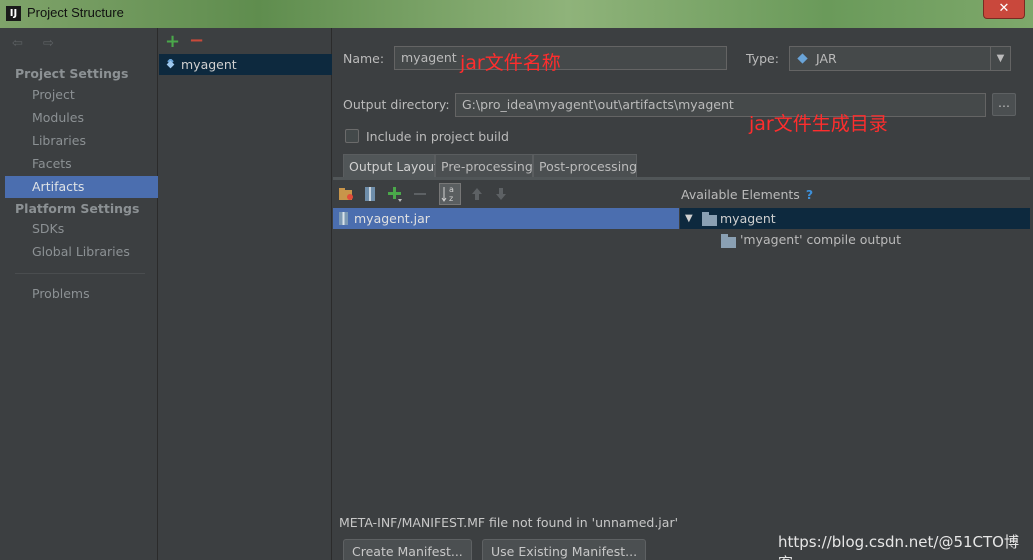 The height and width of the screenshot is (560, 1033). What do you see at coordinates (396, 104) in the screenshot?
I see `output-directory-label: Output directory:` at bounding box center [396, 104].